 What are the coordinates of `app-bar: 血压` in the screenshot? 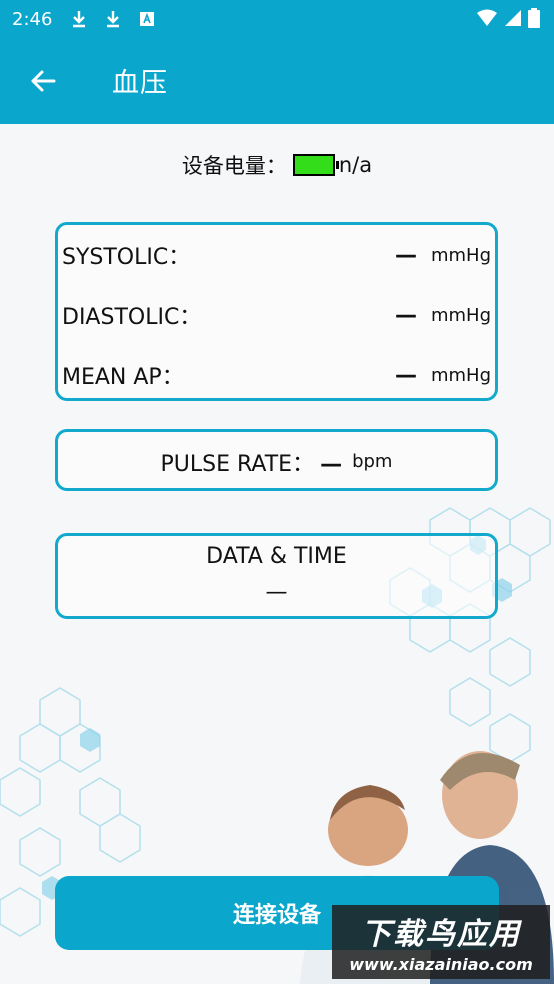 It's located at (277, 81).